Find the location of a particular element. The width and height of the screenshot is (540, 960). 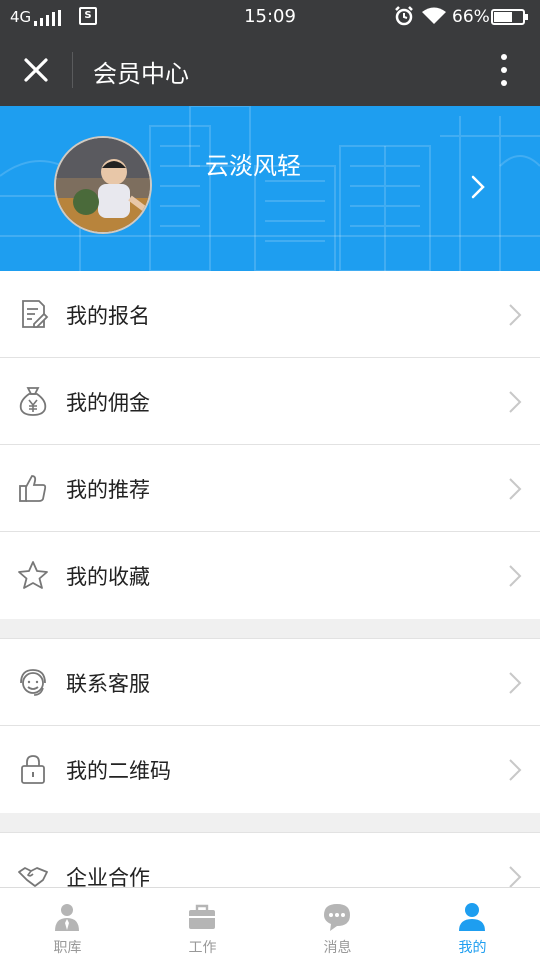

tab-messages: 消息 is located at coordinates (337, 924).